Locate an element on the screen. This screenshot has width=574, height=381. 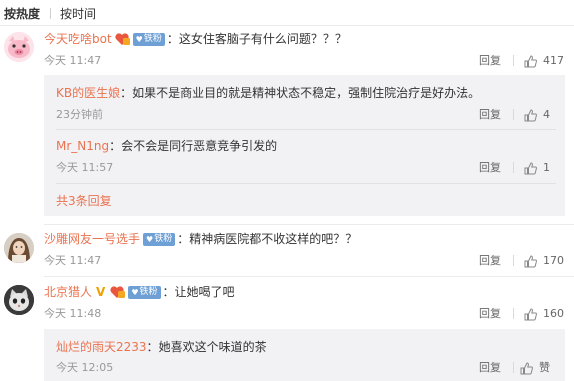
like-button: 4 is located at coordinates (537, 115).